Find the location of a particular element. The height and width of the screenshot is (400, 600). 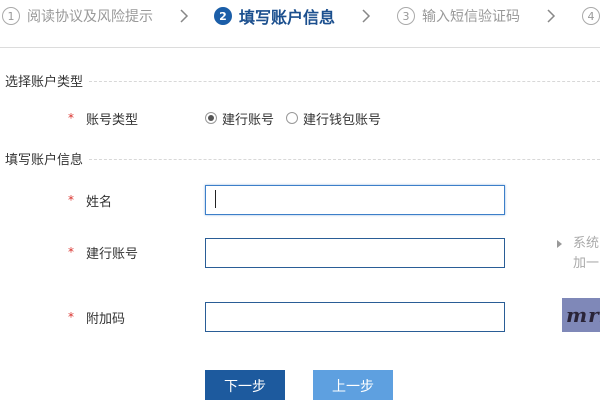

section-label: 填写账户信息 is located at coordinates (44, 160).